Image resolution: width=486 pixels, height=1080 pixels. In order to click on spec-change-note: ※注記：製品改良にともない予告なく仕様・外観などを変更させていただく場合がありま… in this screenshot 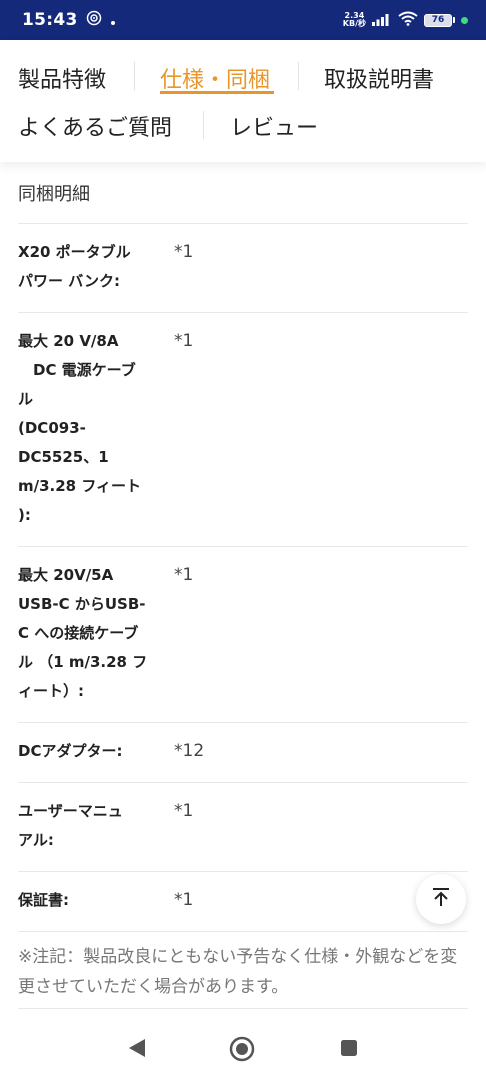, I will do `click(243, 970)`.